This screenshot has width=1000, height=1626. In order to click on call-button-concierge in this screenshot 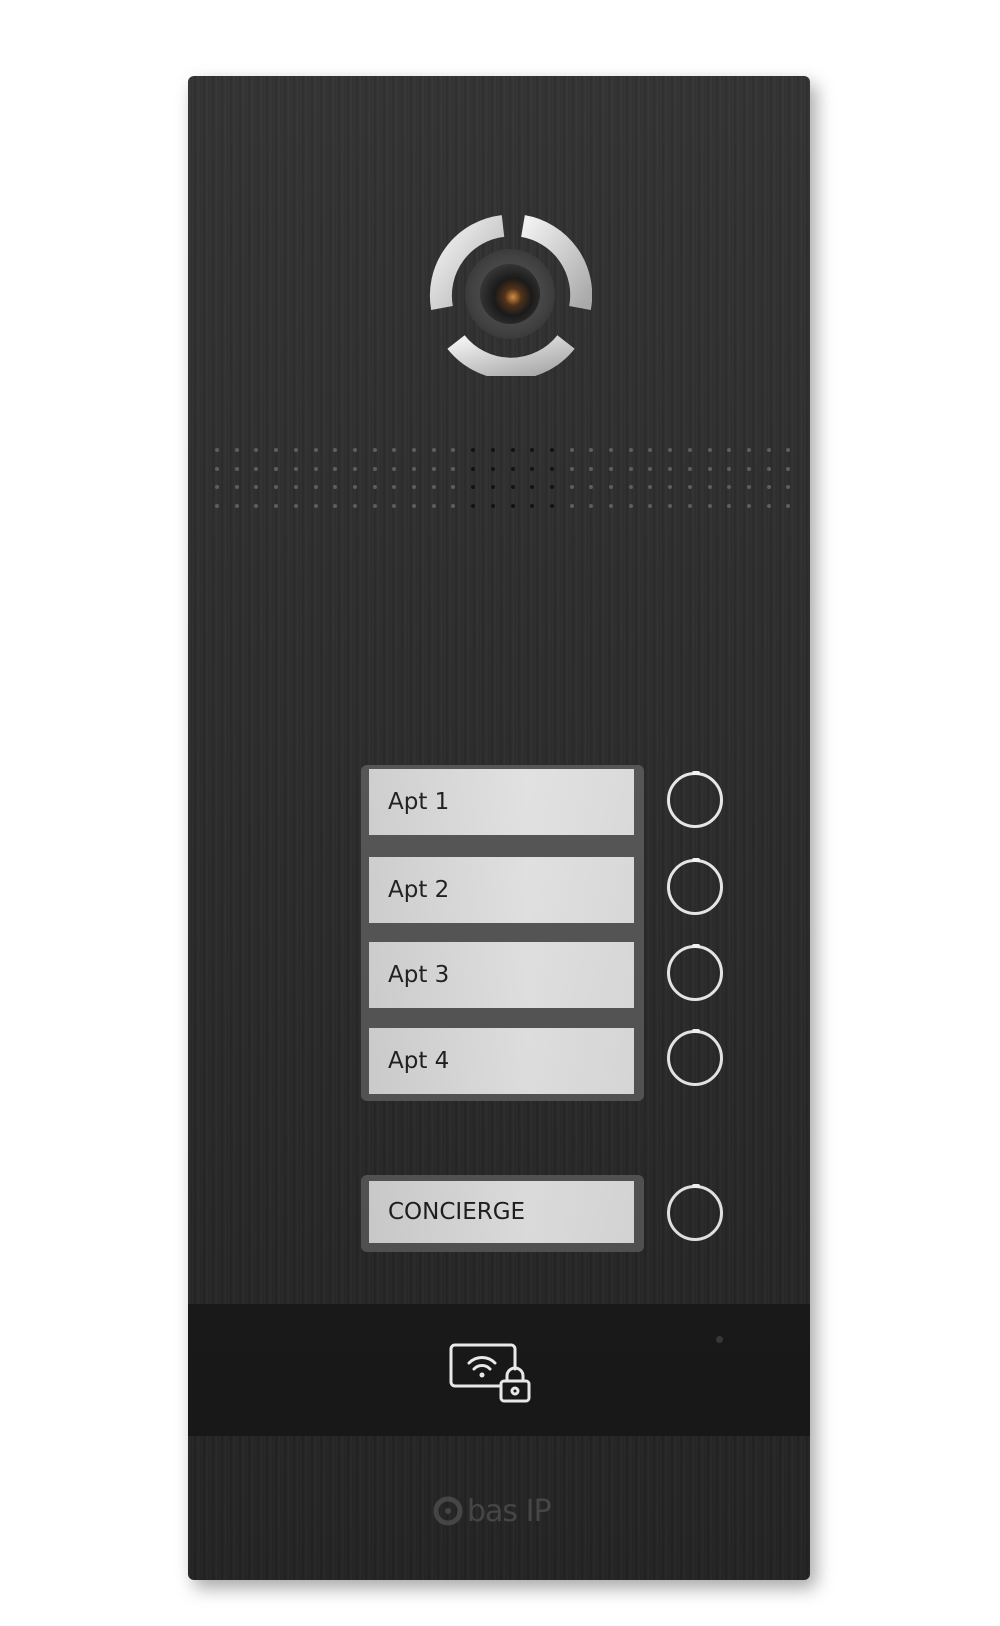, I will do `click(695, 1212)`.